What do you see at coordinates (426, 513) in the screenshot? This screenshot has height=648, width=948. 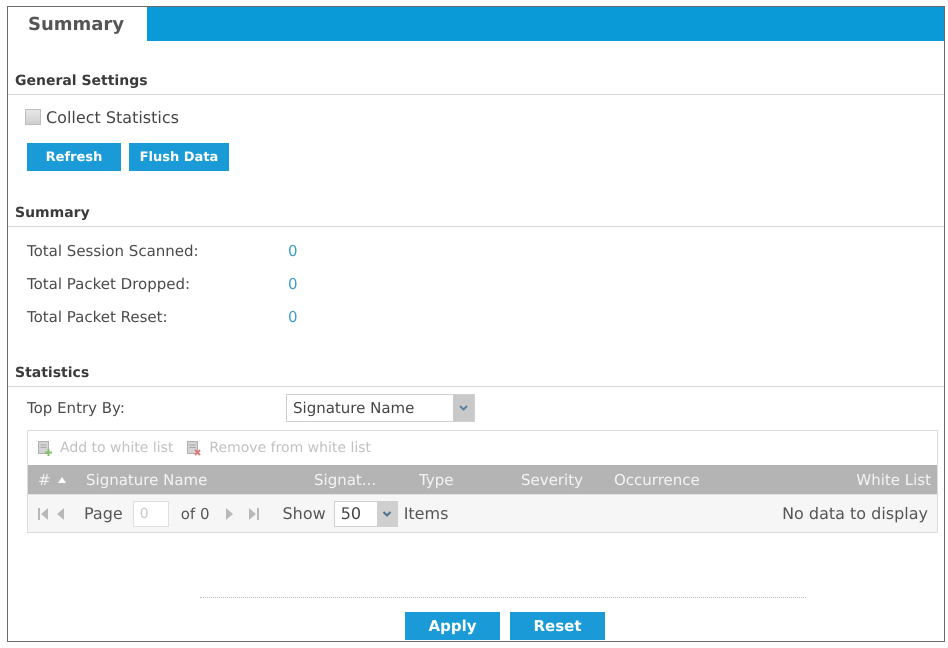 I see `pager-label: Items` at bounding box center [426, 513].